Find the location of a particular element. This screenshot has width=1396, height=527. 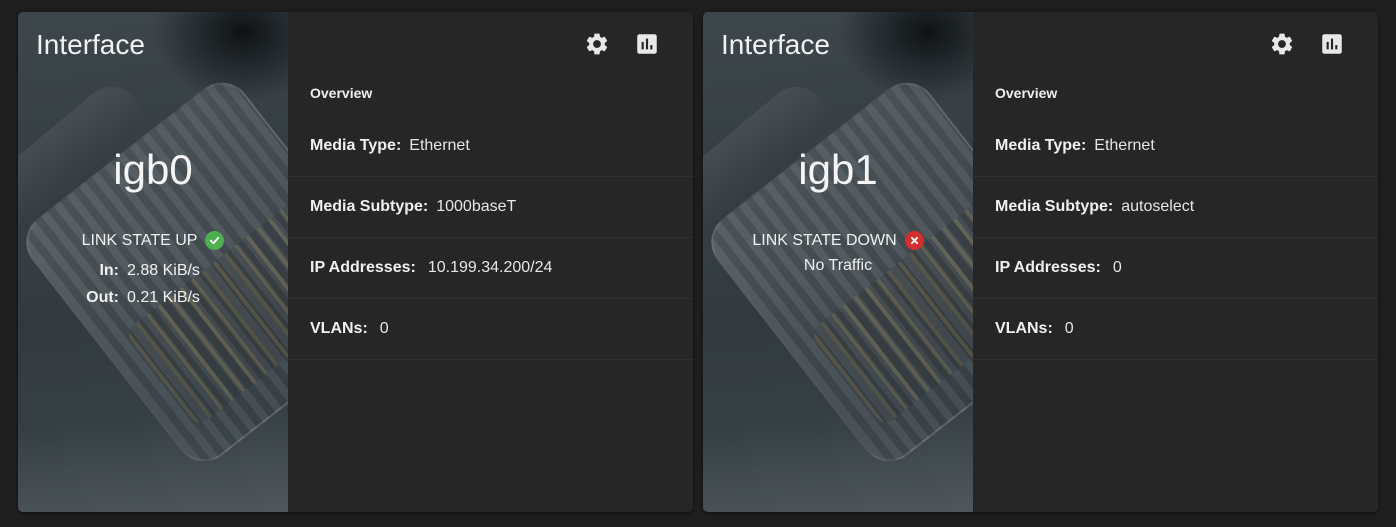

interface-name: igb0 is located at coordinates (153, 169).